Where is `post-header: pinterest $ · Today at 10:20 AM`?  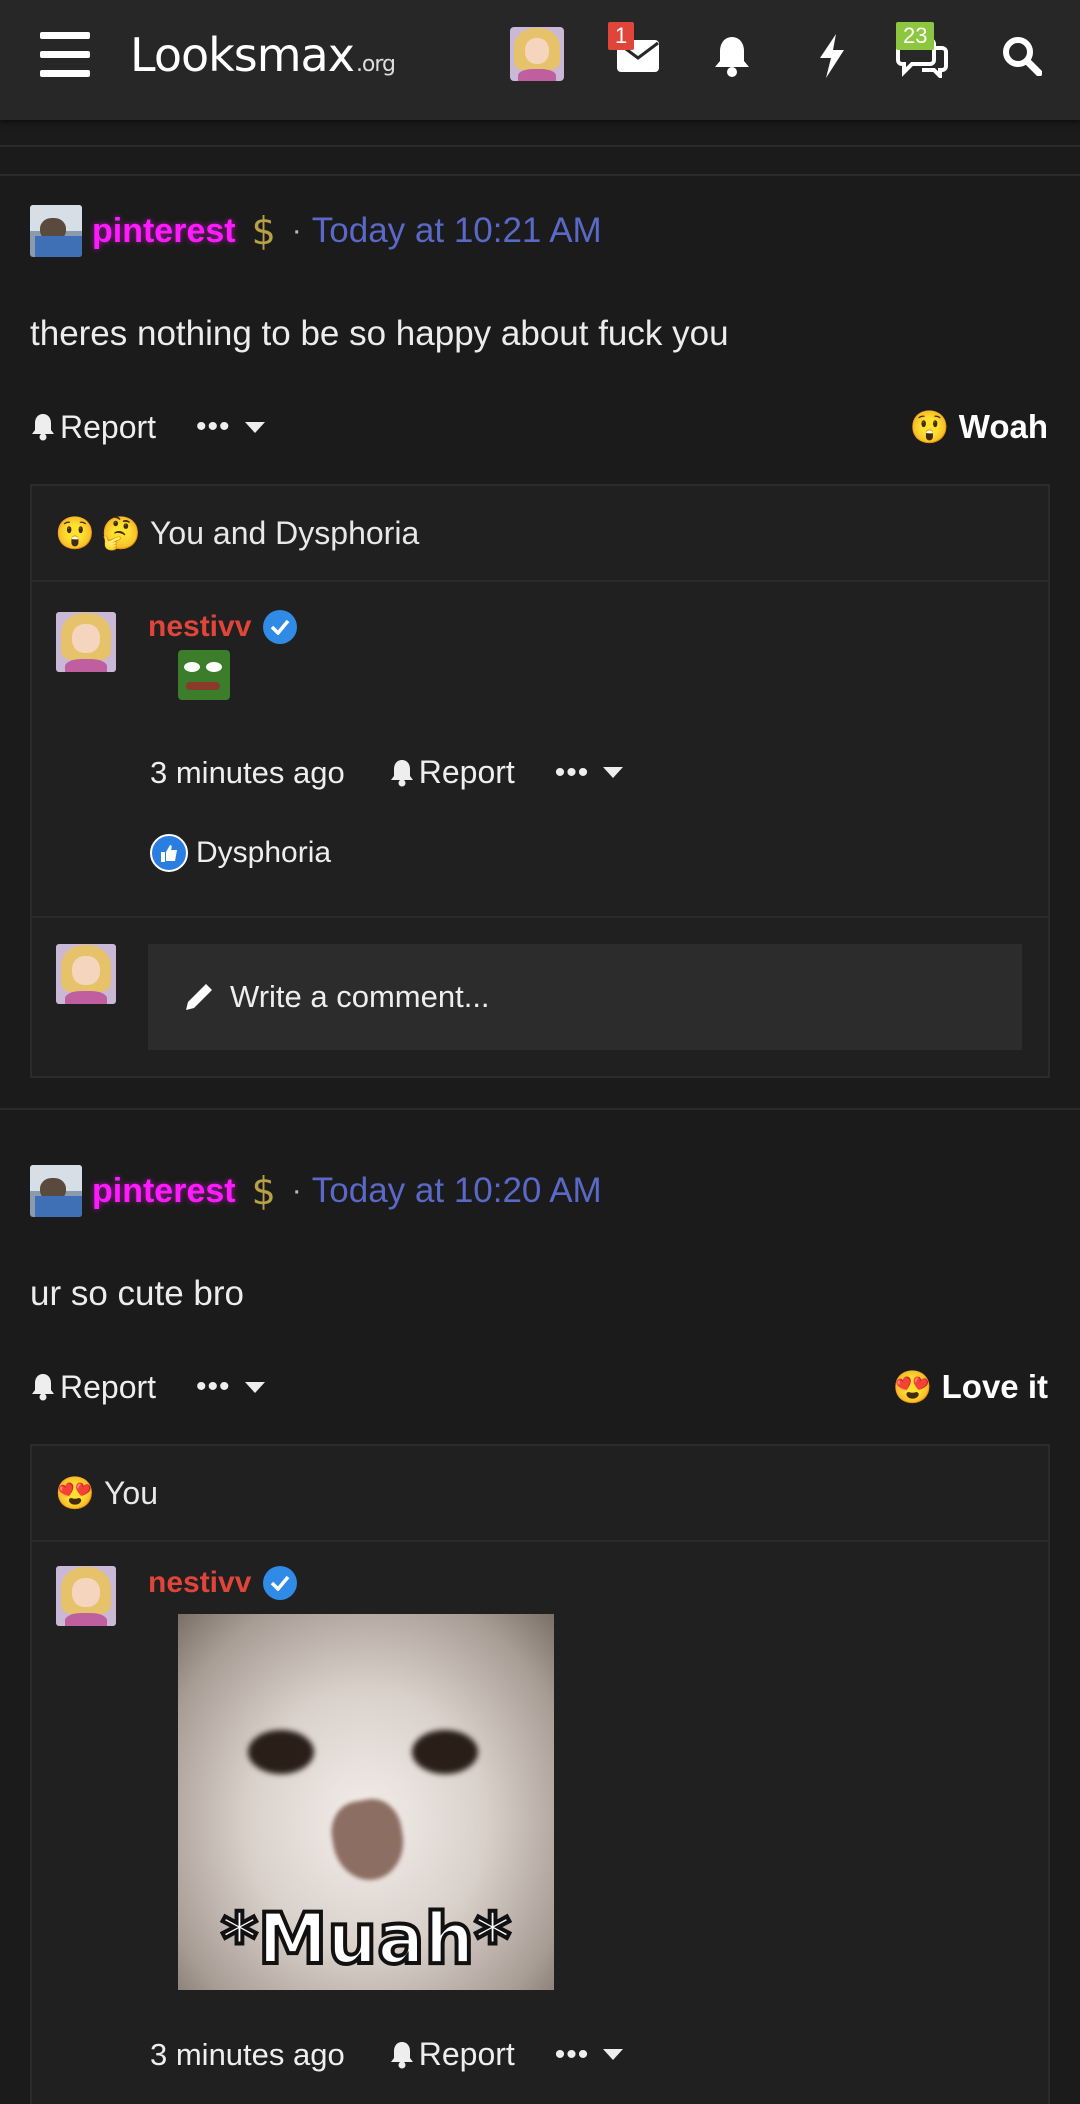
post-header: pinterest $ · Today at 10:20 AM is located at coordinates (316, 1191).